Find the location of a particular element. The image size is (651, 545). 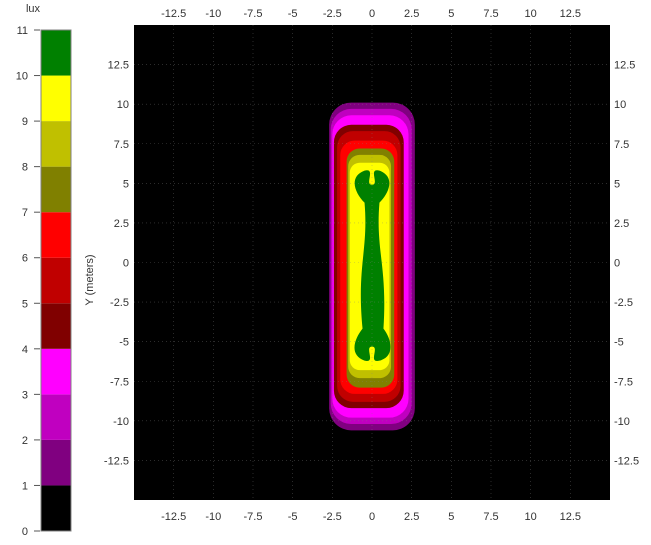

x-tick-label-bottom: 7.5 is located at coordinates (490, 517).